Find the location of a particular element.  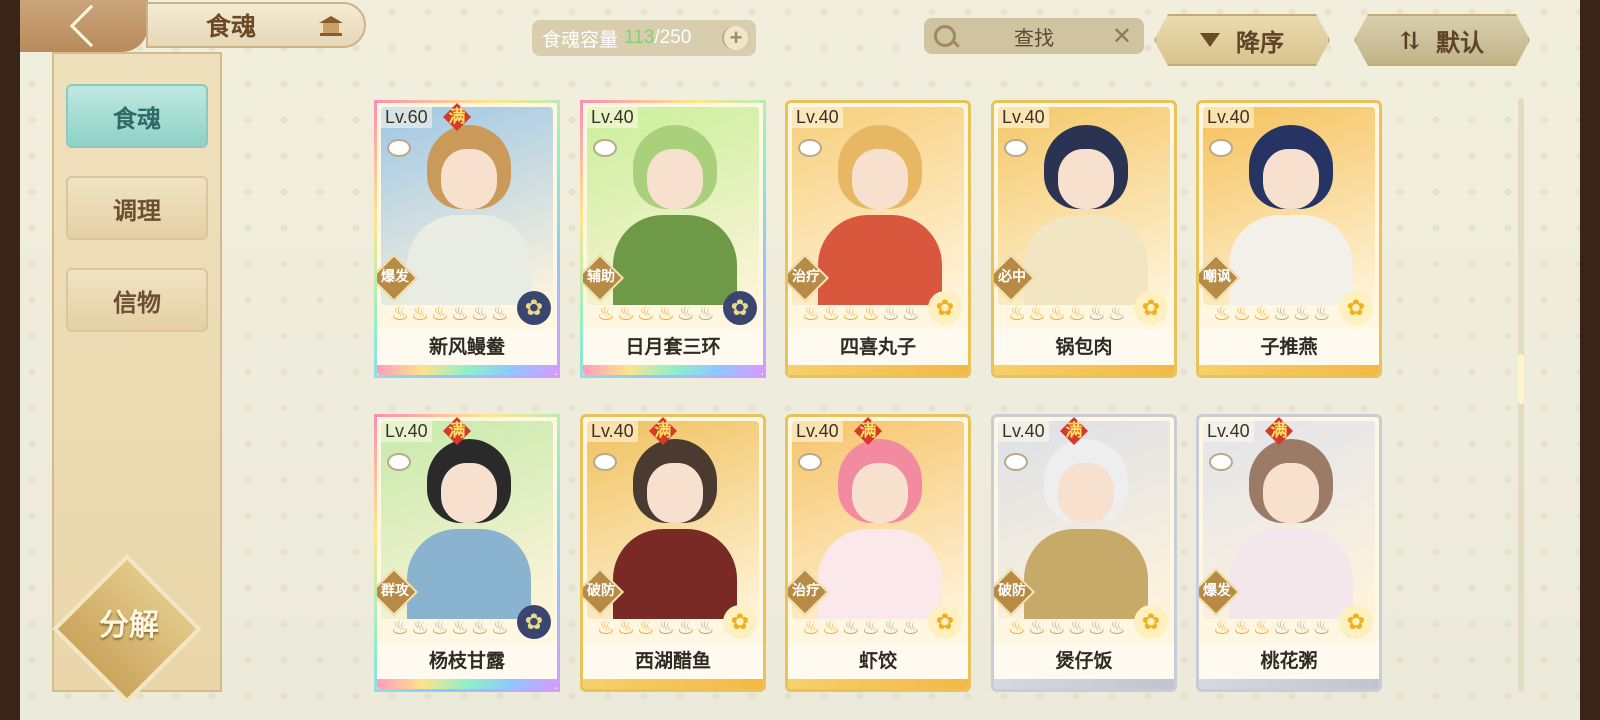

title-tab: 食魂 is located at coordinates (256, 25).